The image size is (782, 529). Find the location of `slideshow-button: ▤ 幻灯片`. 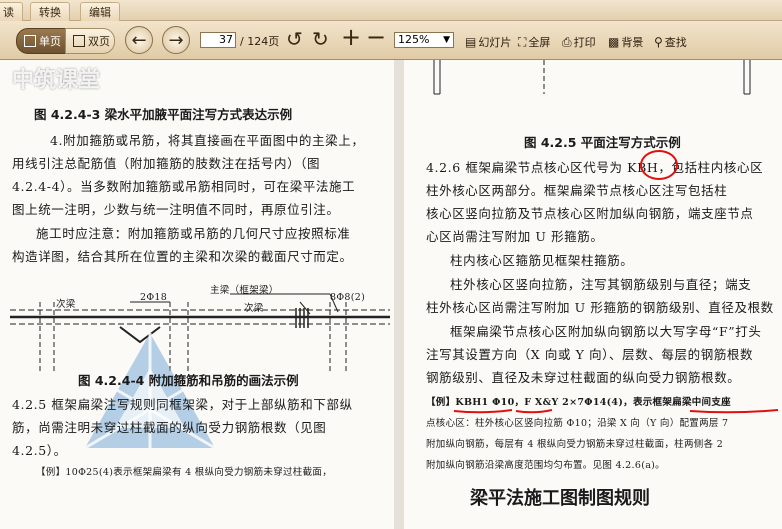

slideshow-button: ▤ 幻灯片 is located at coordinates (488, 42).